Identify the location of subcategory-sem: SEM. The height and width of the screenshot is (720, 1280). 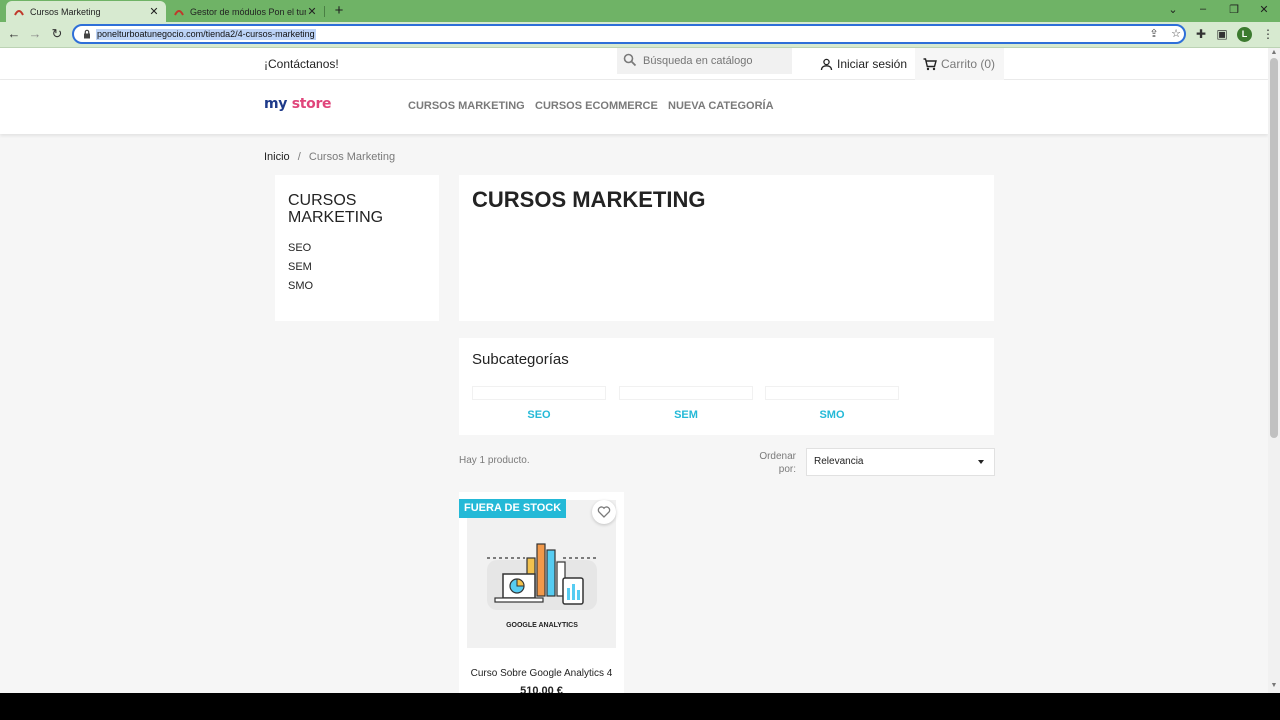
(686, 406).